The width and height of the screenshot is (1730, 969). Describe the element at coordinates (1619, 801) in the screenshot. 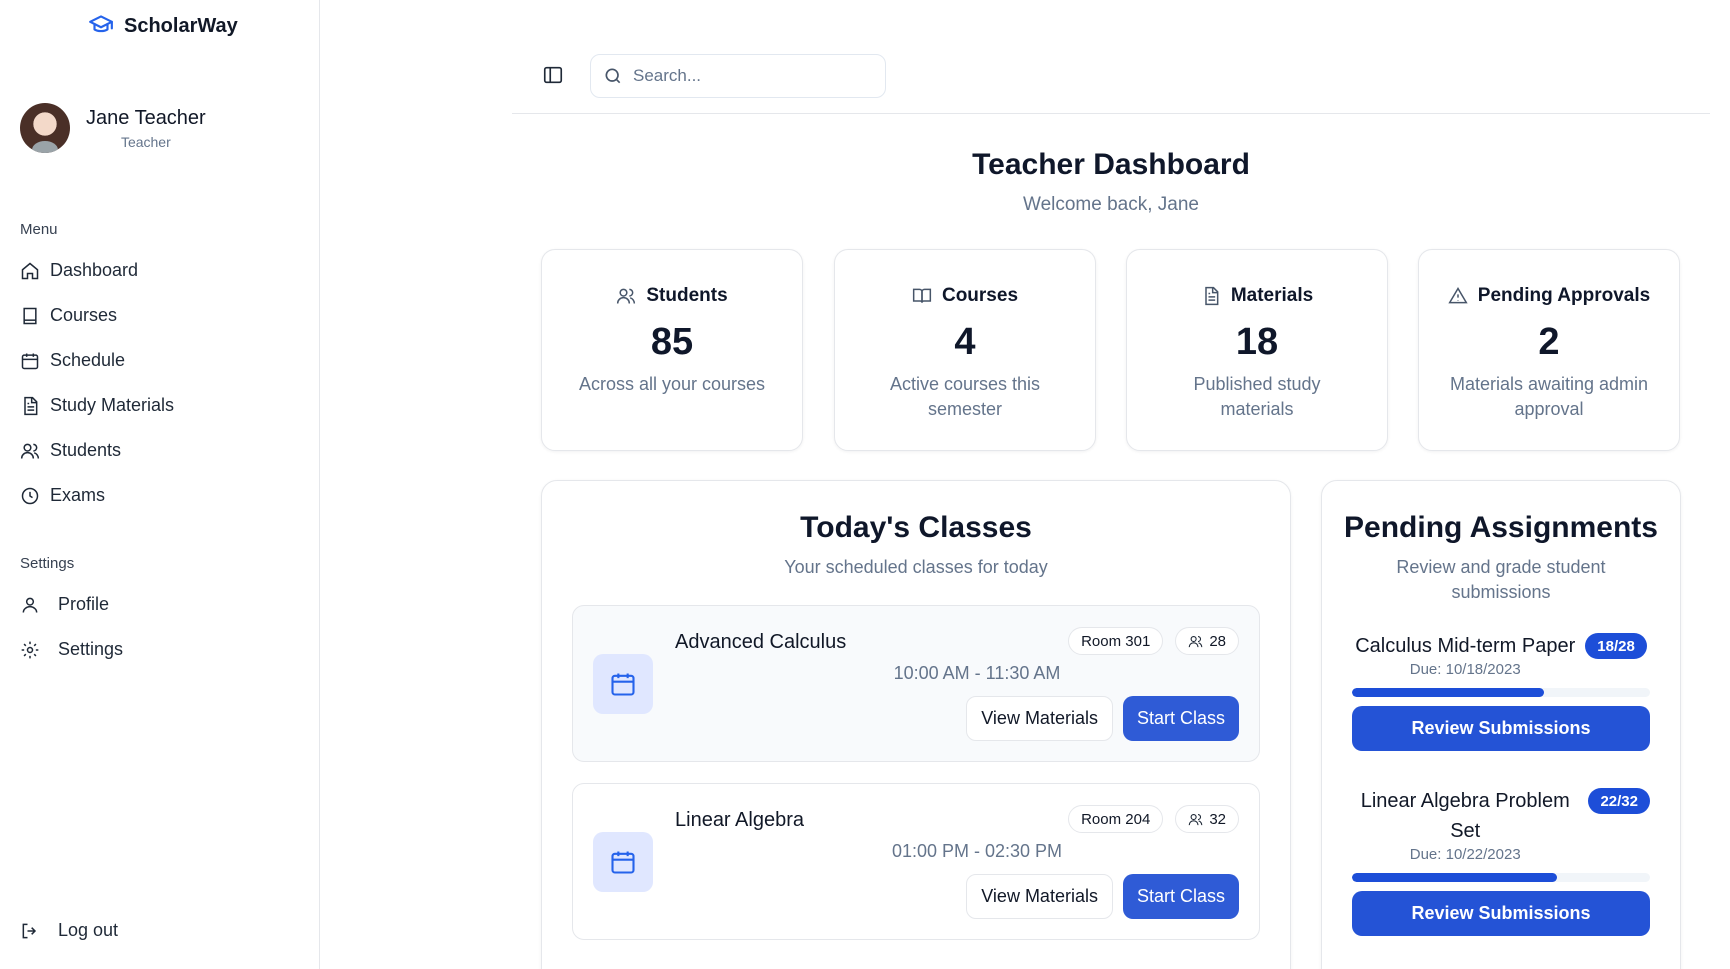

I see `submission-count-badge: 22/32` at that location.